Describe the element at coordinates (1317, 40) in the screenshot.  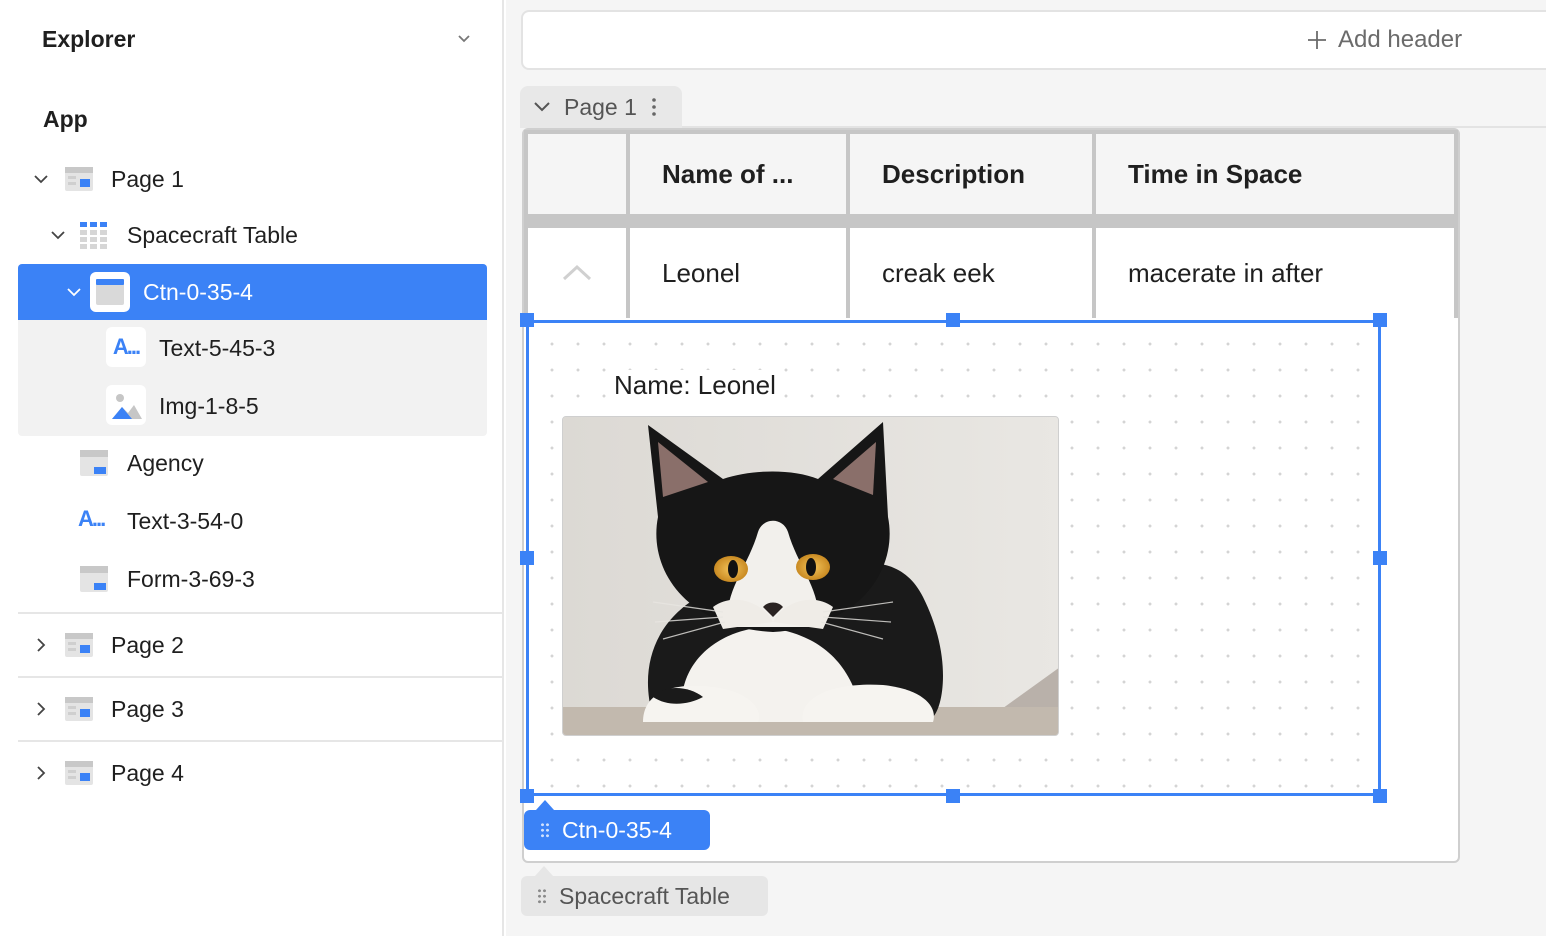
I see `plus-icon` at that location.